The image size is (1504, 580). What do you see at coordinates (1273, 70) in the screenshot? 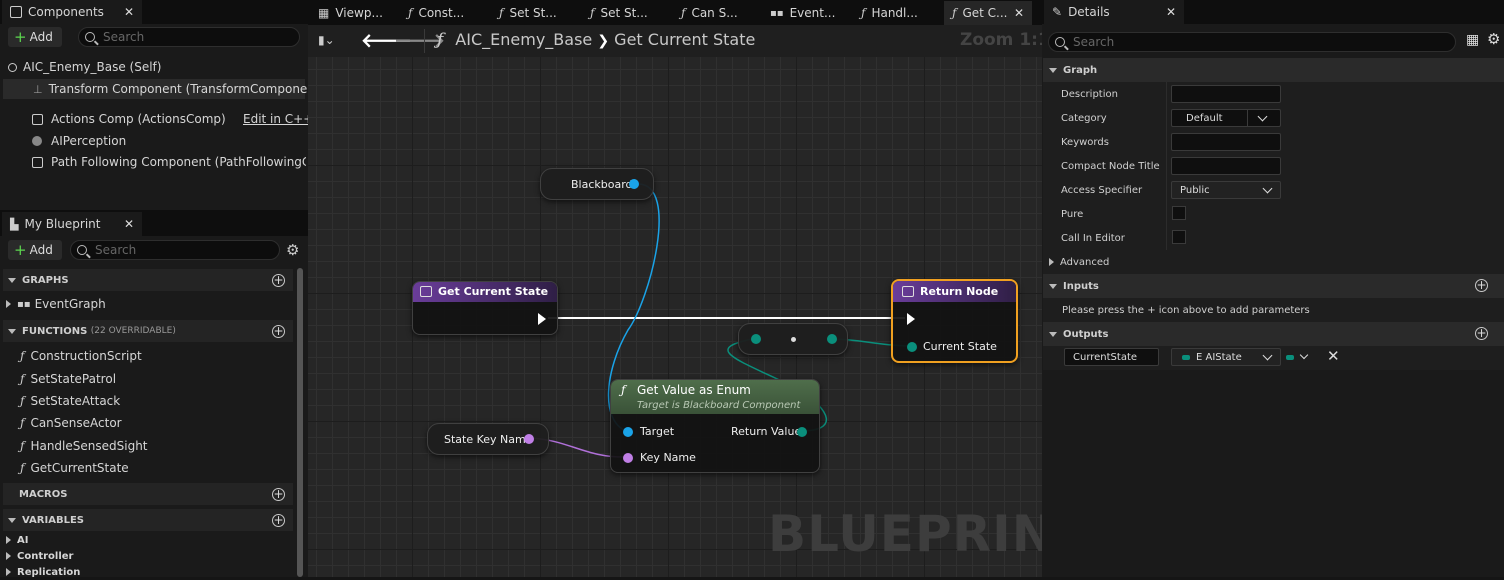
I see `section-graph: Graph` at bounding box center [1273, 70].